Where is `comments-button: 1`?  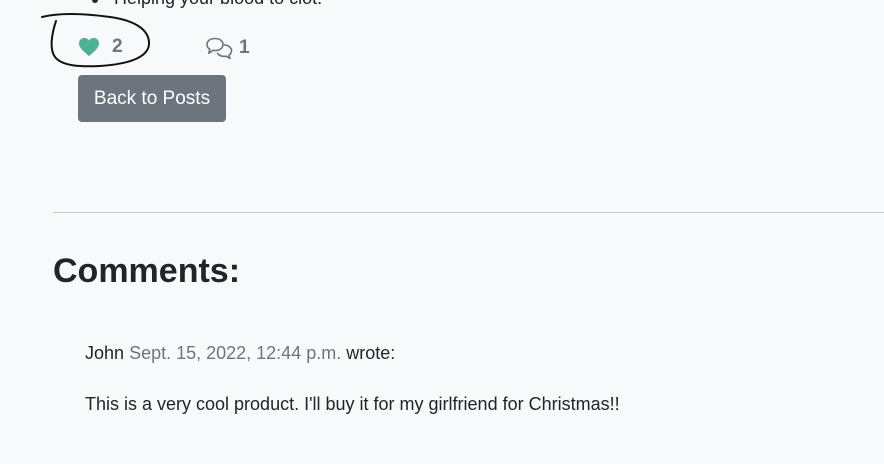 comments-button: 1 is located at coordinates (227, 48).